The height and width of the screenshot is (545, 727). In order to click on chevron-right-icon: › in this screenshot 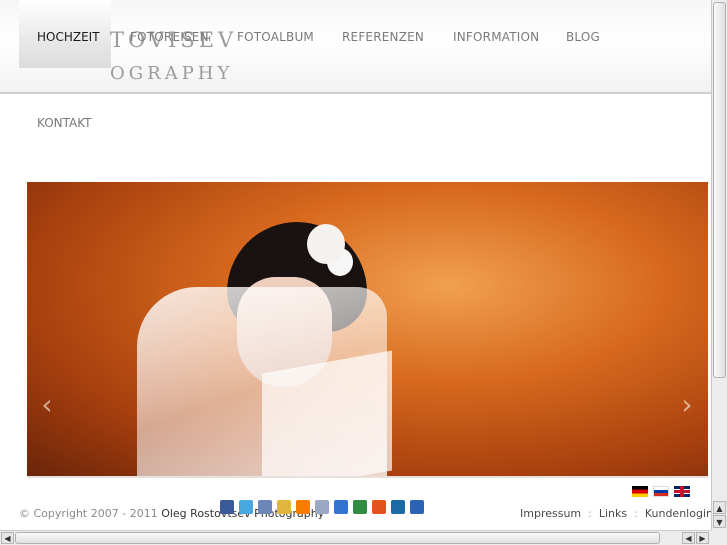, I will do `click(687, 405)`.